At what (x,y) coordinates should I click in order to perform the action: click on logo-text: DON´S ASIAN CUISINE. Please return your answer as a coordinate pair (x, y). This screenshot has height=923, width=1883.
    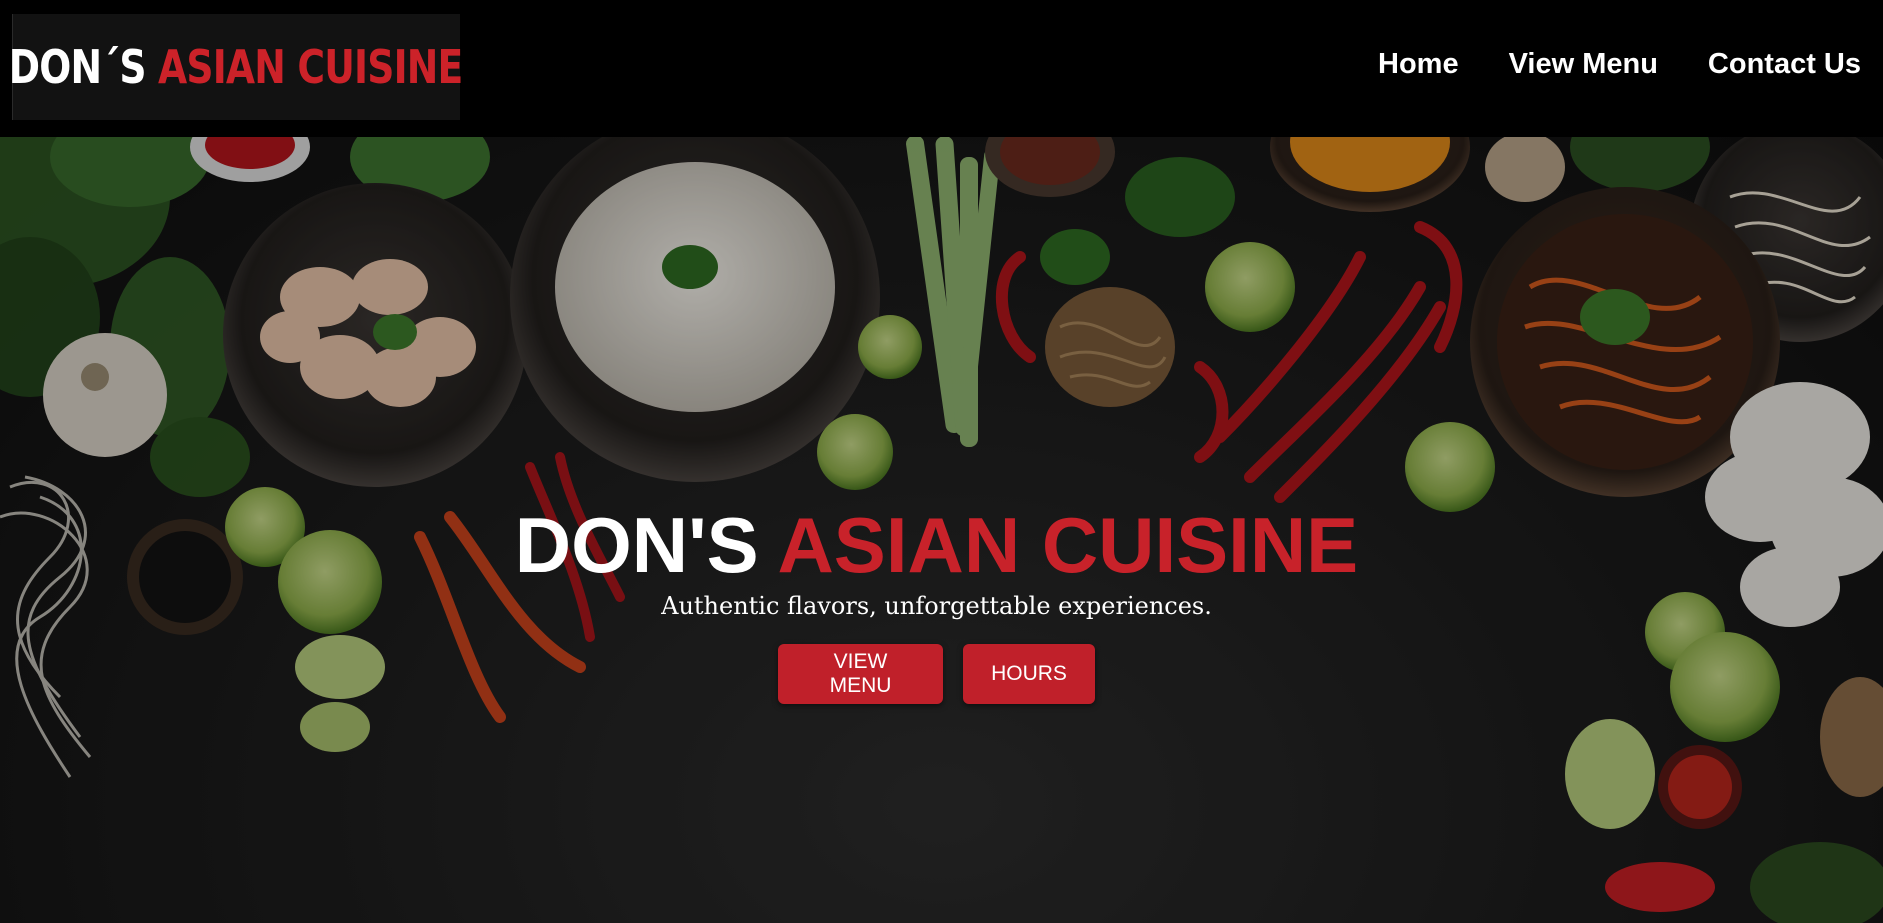
    Looking at the image, I should click on (236, 67).